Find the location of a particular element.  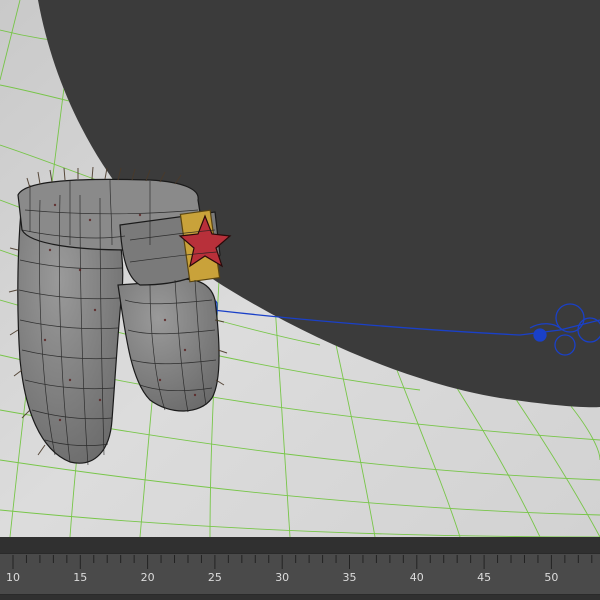

timeline-tick-label: 40 is located at coordinates (416, 577).